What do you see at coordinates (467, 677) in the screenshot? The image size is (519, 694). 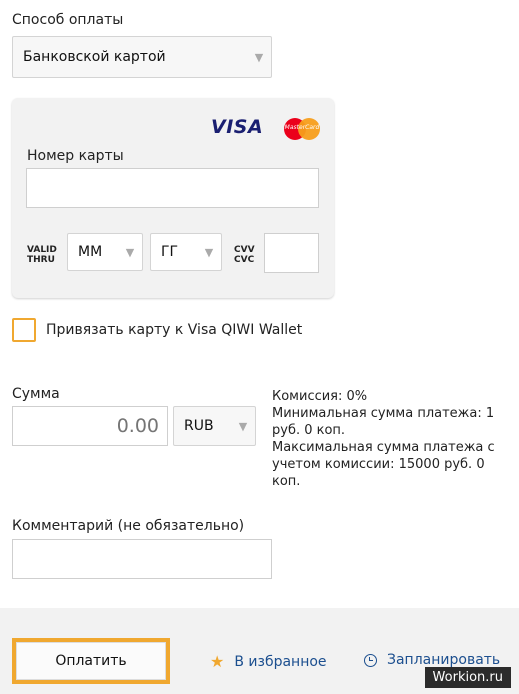 I see `watermark: Workion.ru` at bounding box center [467, 677].